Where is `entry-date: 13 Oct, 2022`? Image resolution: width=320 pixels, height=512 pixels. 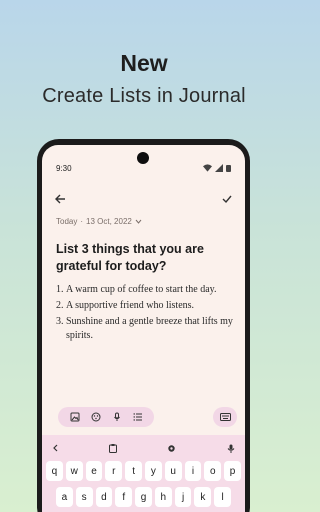
entry-date: 13 Oct, 2022 is located at coordinates (109, 221).